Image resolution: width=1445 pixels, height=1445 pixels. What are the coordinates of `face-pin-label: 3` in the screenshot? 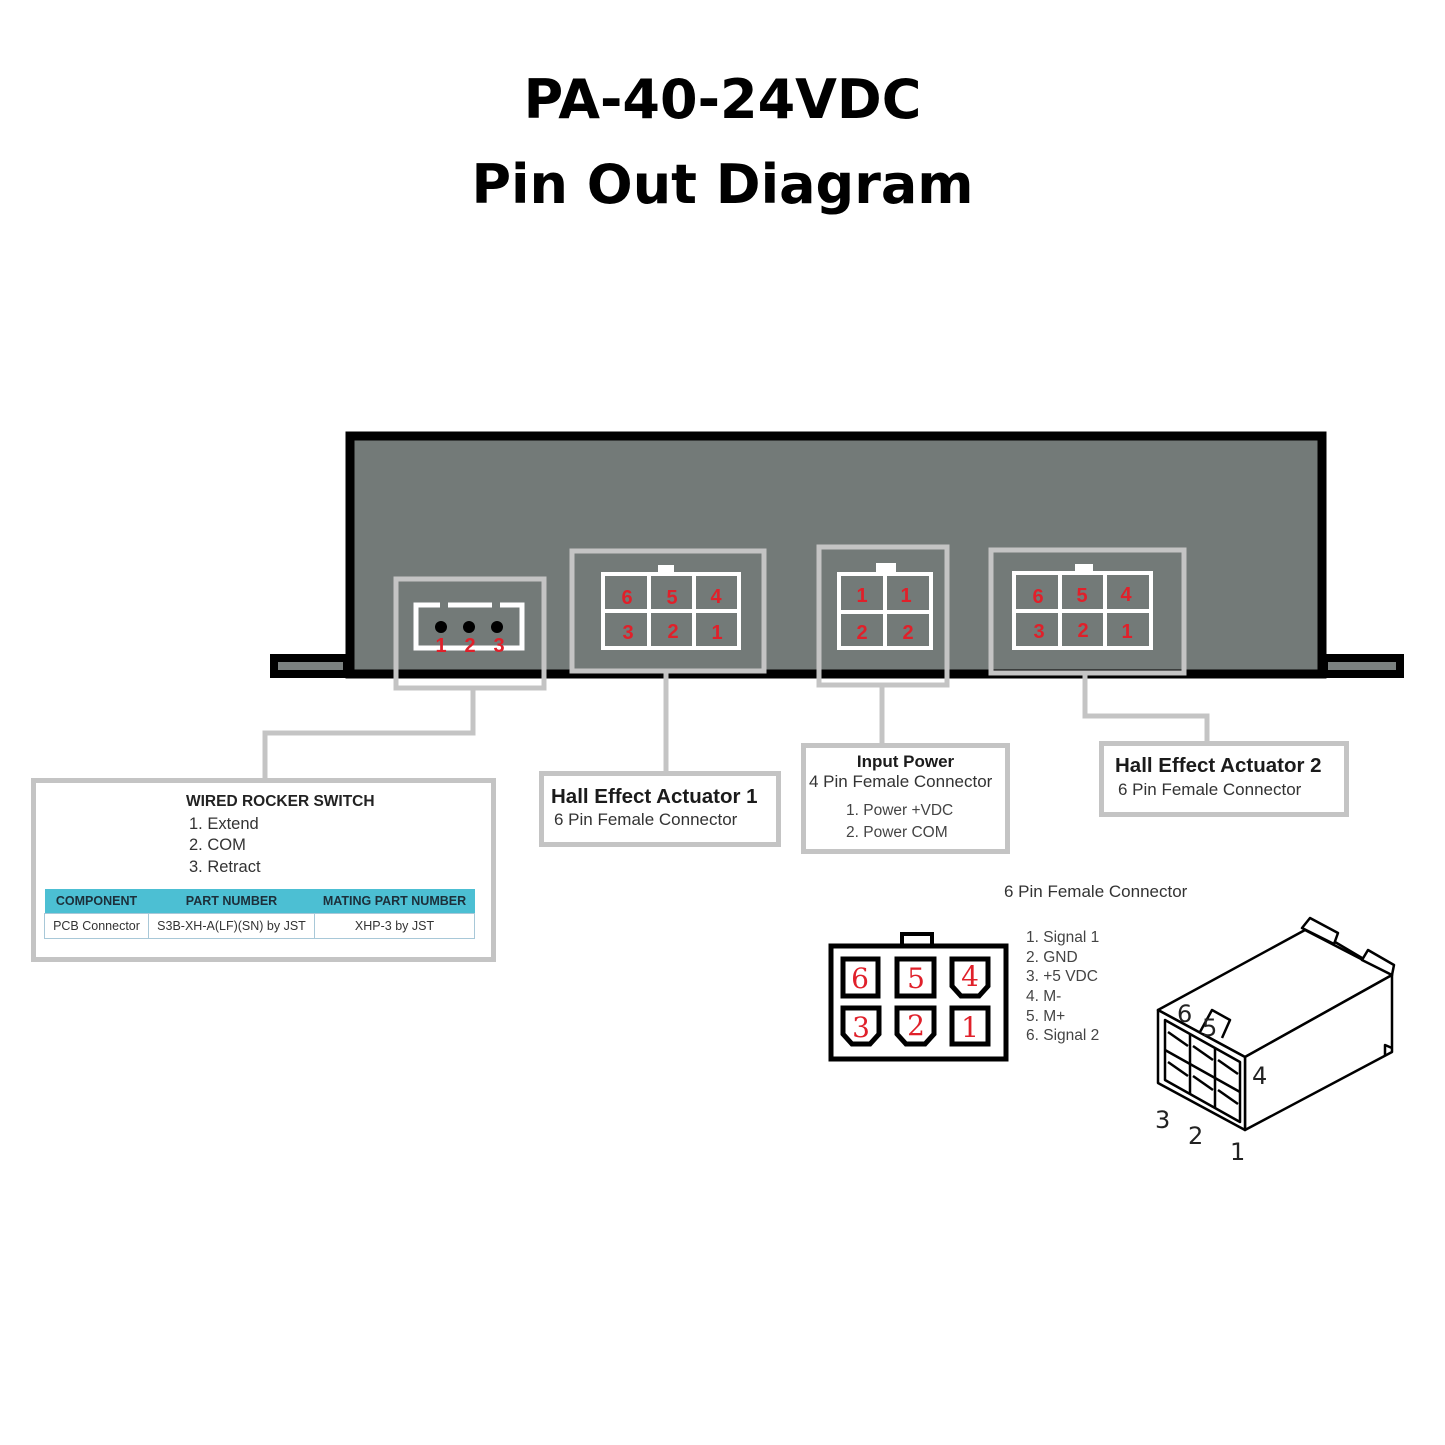 It's located at (861, 1027).